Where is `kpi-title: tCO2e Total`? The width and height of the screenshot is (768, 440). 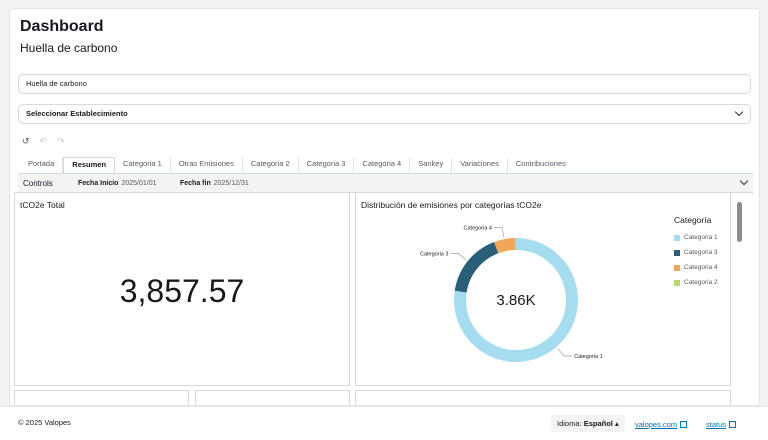
kpi-title: tCO2e Total is located at coordinates (42, 205).